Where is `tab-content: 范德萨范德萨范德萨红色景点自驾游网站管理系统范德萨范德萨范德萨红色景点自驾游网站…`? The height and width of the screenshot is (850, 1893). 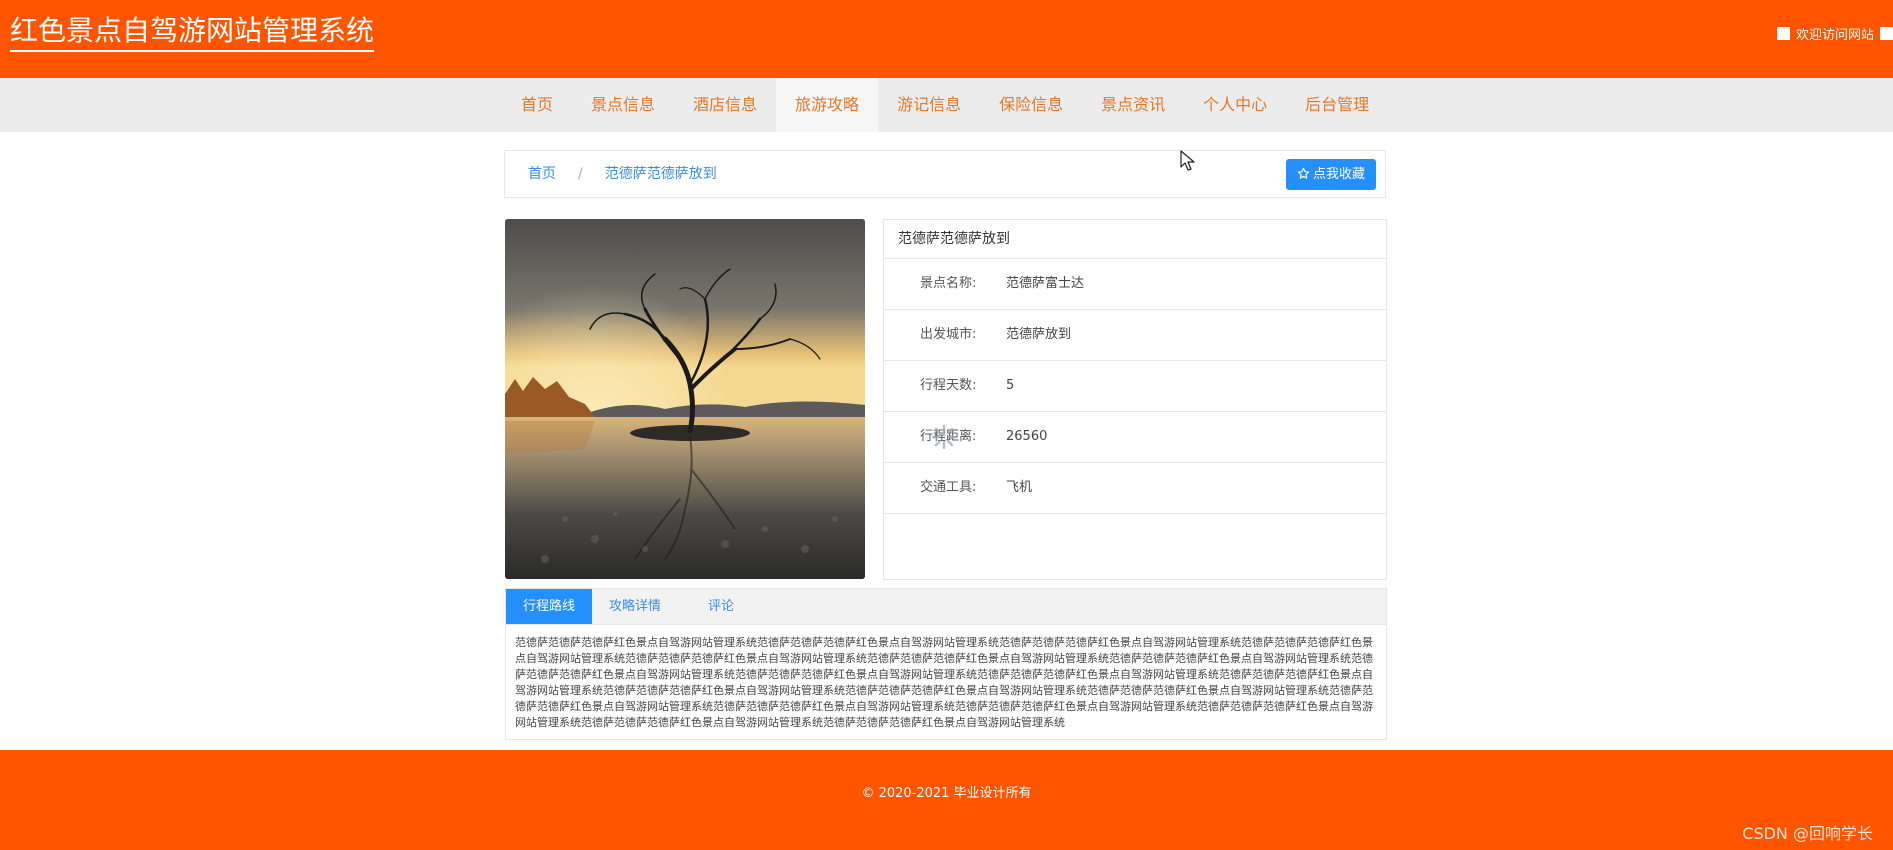
tab-content: 范德萨范德萨范德萨红色景点自驾游网站管理系统范德萨范德萨范德萨红色景点自驾游网站… is located at coordinates (944, 682).